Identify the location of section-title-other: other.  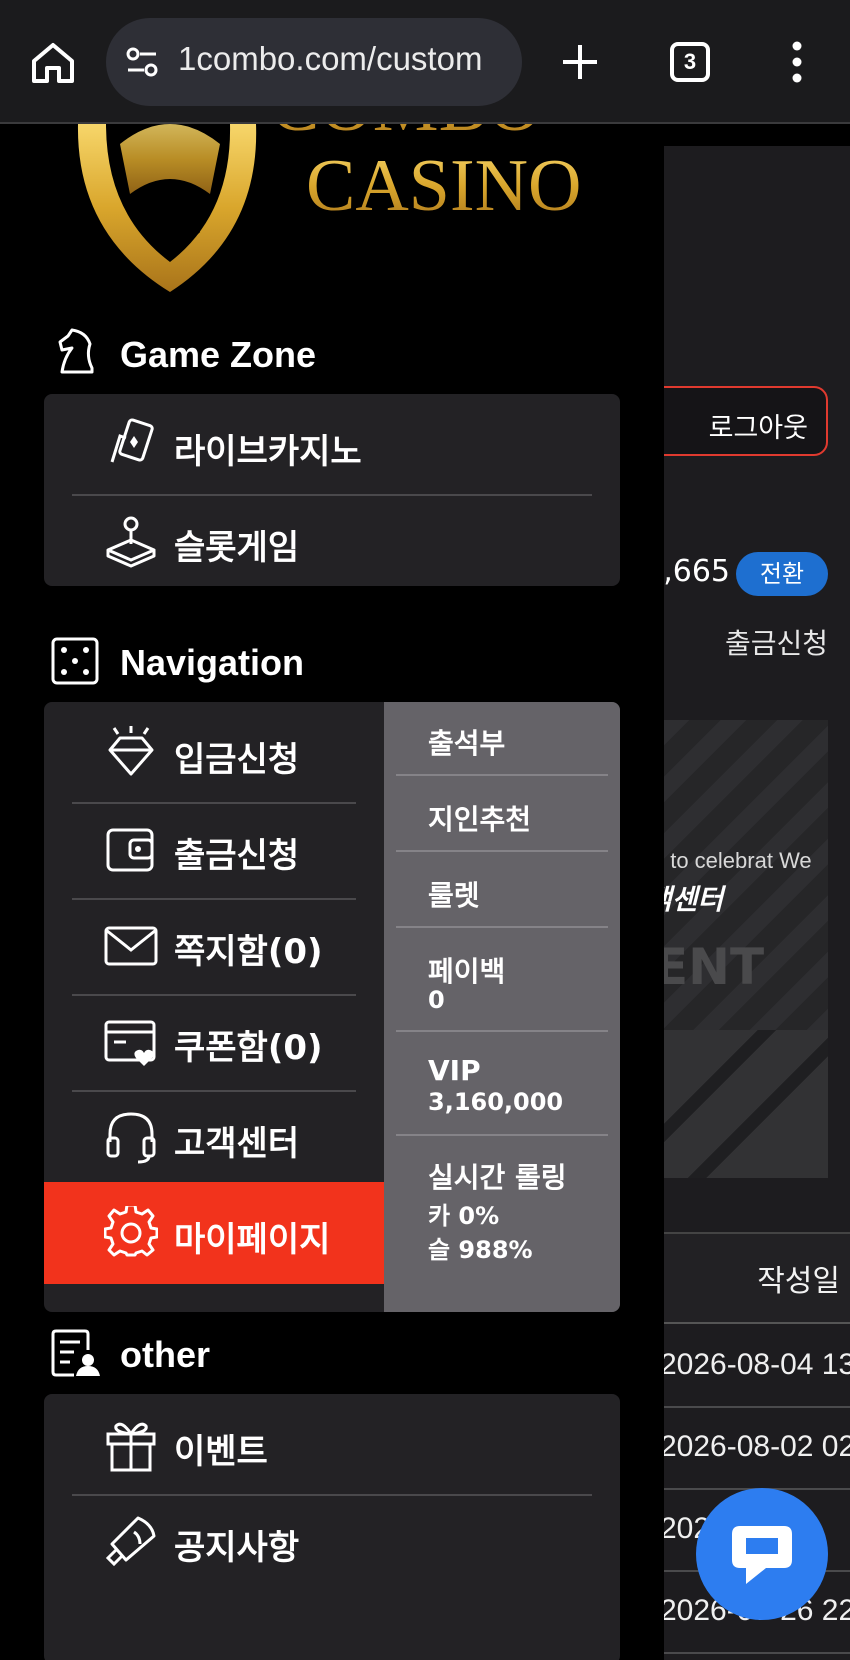
(165, 1354).